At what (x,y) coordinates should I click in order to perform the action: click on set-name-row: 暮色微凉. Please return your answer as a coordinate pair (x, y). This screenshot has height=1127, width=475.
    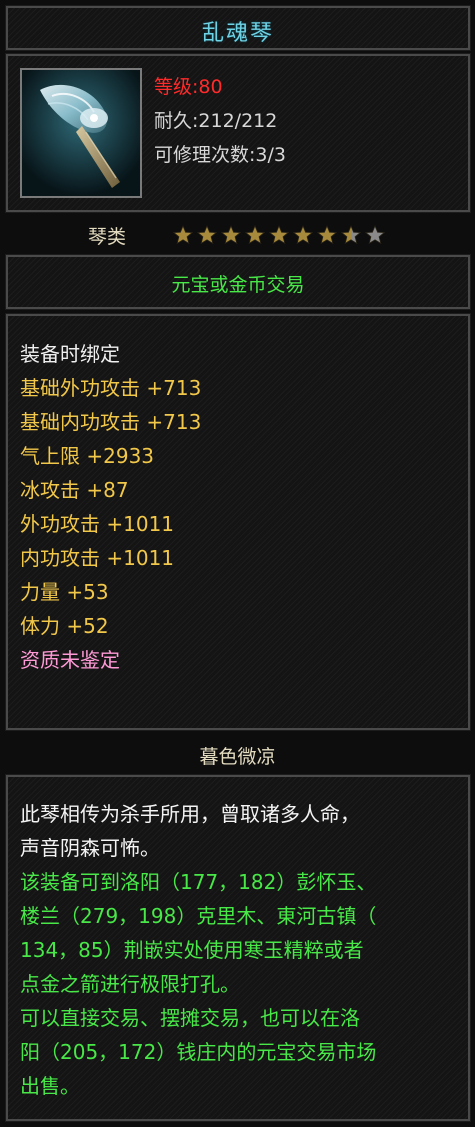
    Looking at the image, I should click on (237, 754).